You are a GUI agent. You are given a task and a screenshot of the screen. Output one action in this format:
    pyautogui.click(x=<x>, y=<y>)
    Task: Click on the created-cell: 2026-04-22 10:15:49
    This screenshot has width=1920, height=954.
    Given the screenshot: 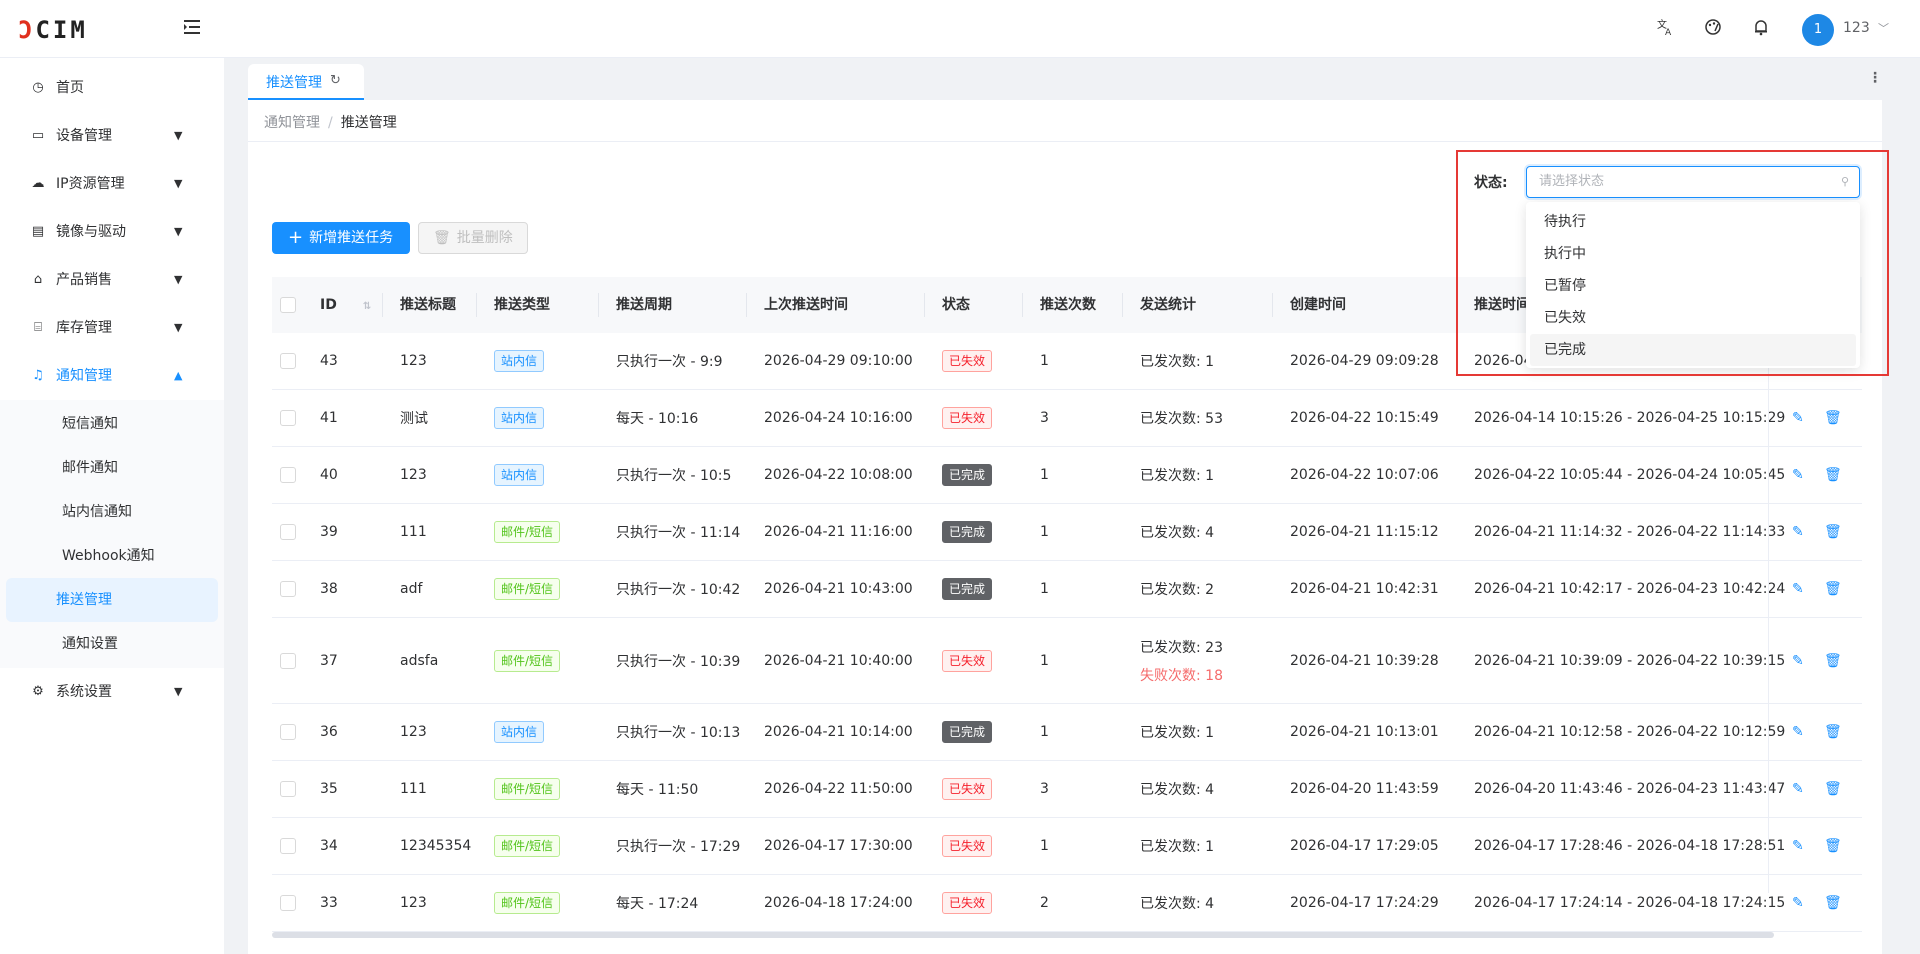 What is the action you would take?
    pyautogui.click(x=1364, y=418)
    